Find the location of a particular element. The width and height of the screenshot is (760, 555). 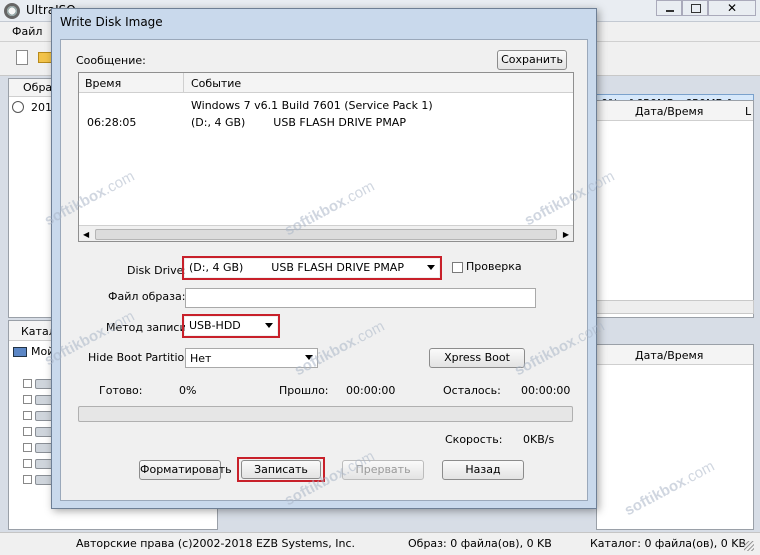

progress-bar is located at coordinates (325, 414).